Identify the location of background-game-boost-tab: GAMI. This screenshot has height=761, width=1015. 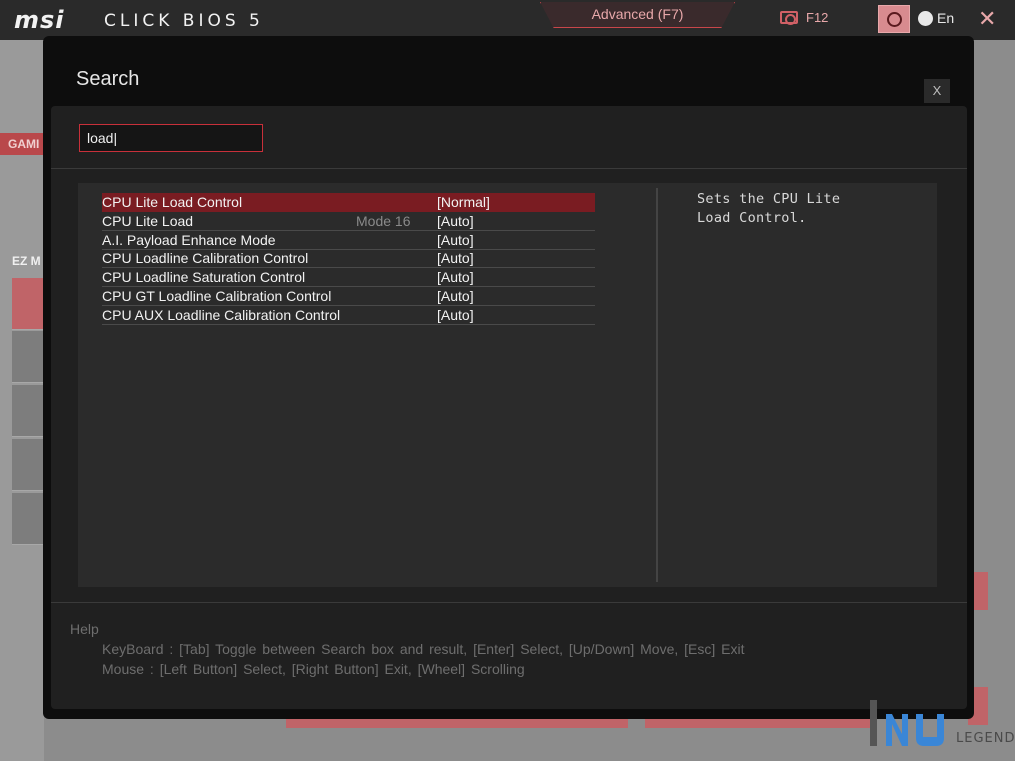
(22, 144).